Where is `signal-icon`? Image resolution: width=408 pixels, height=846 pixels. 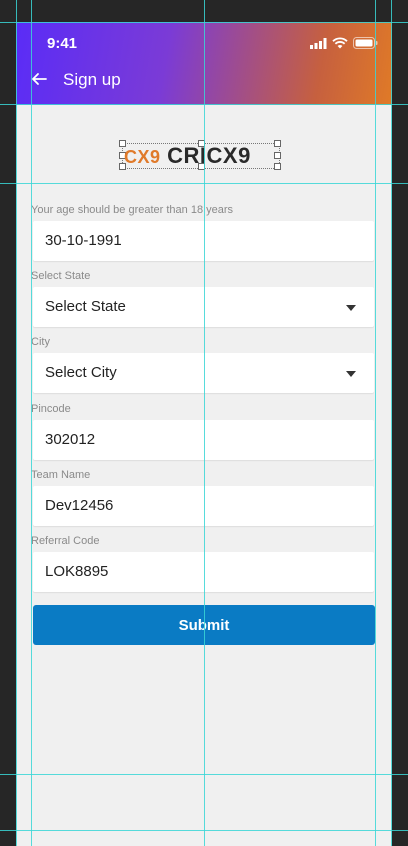
signal-icon is located at coordinates (318, 43).